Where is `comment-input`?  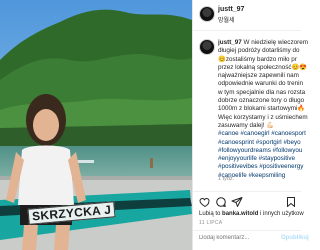
comment-input is located at coordinates (234, 238).